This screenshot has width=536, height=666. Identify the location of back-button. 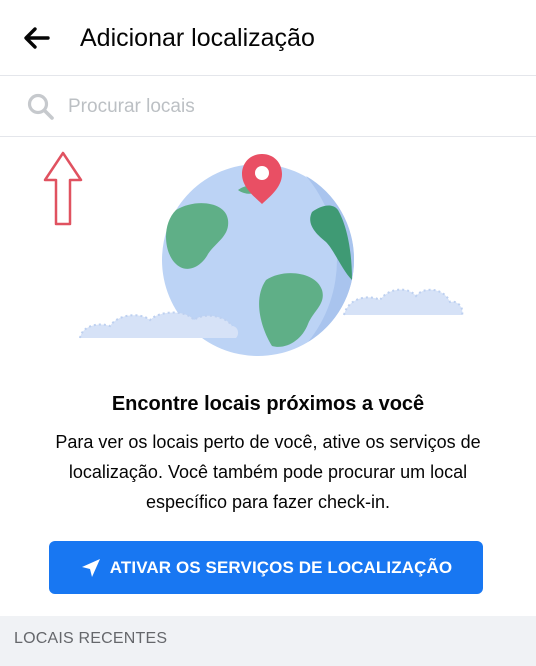
(36, 38).